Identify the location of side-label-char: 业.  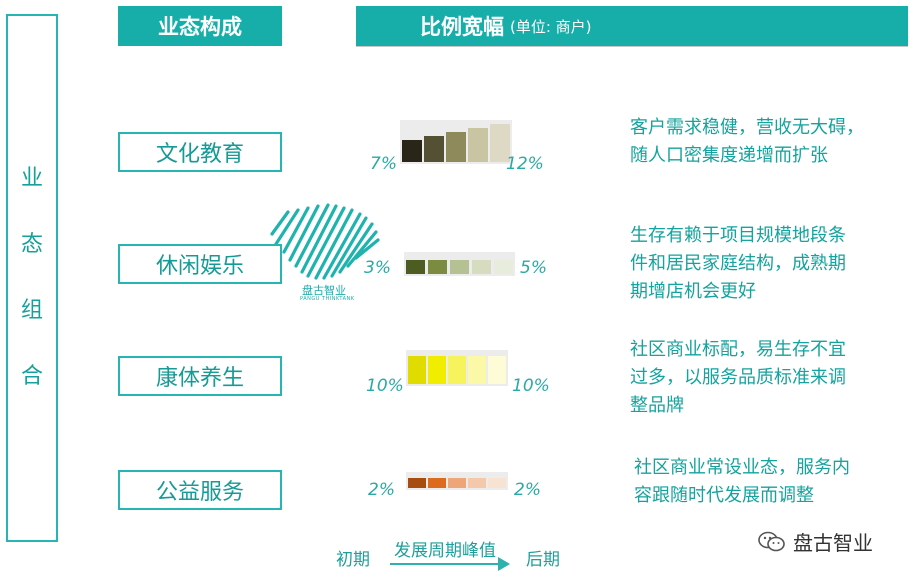
(31, 178).